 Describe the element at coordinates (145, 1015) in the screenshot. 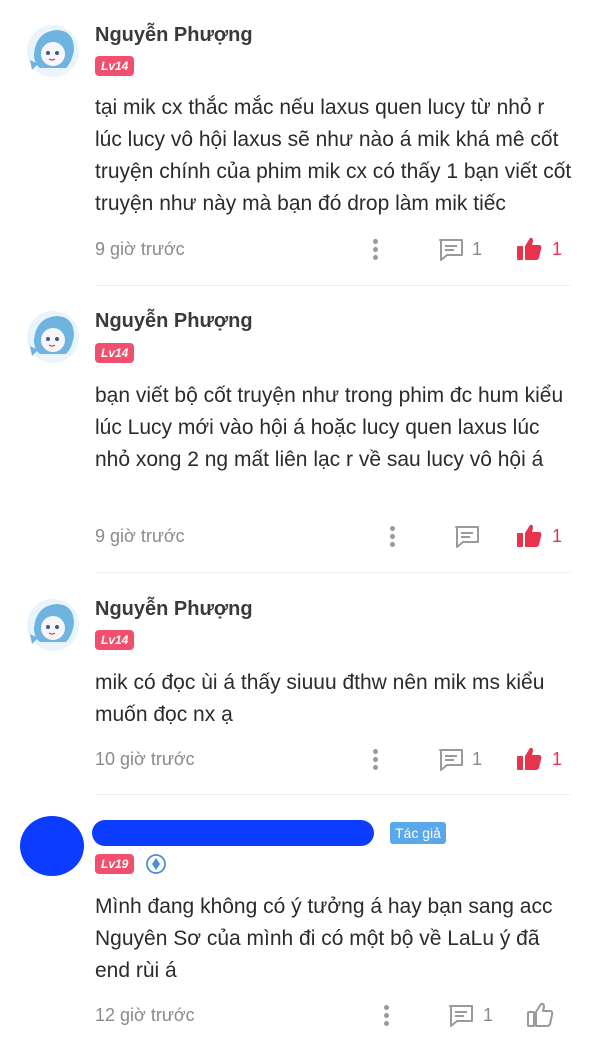

I see `timestamp: 12 giờ trước` at that location.